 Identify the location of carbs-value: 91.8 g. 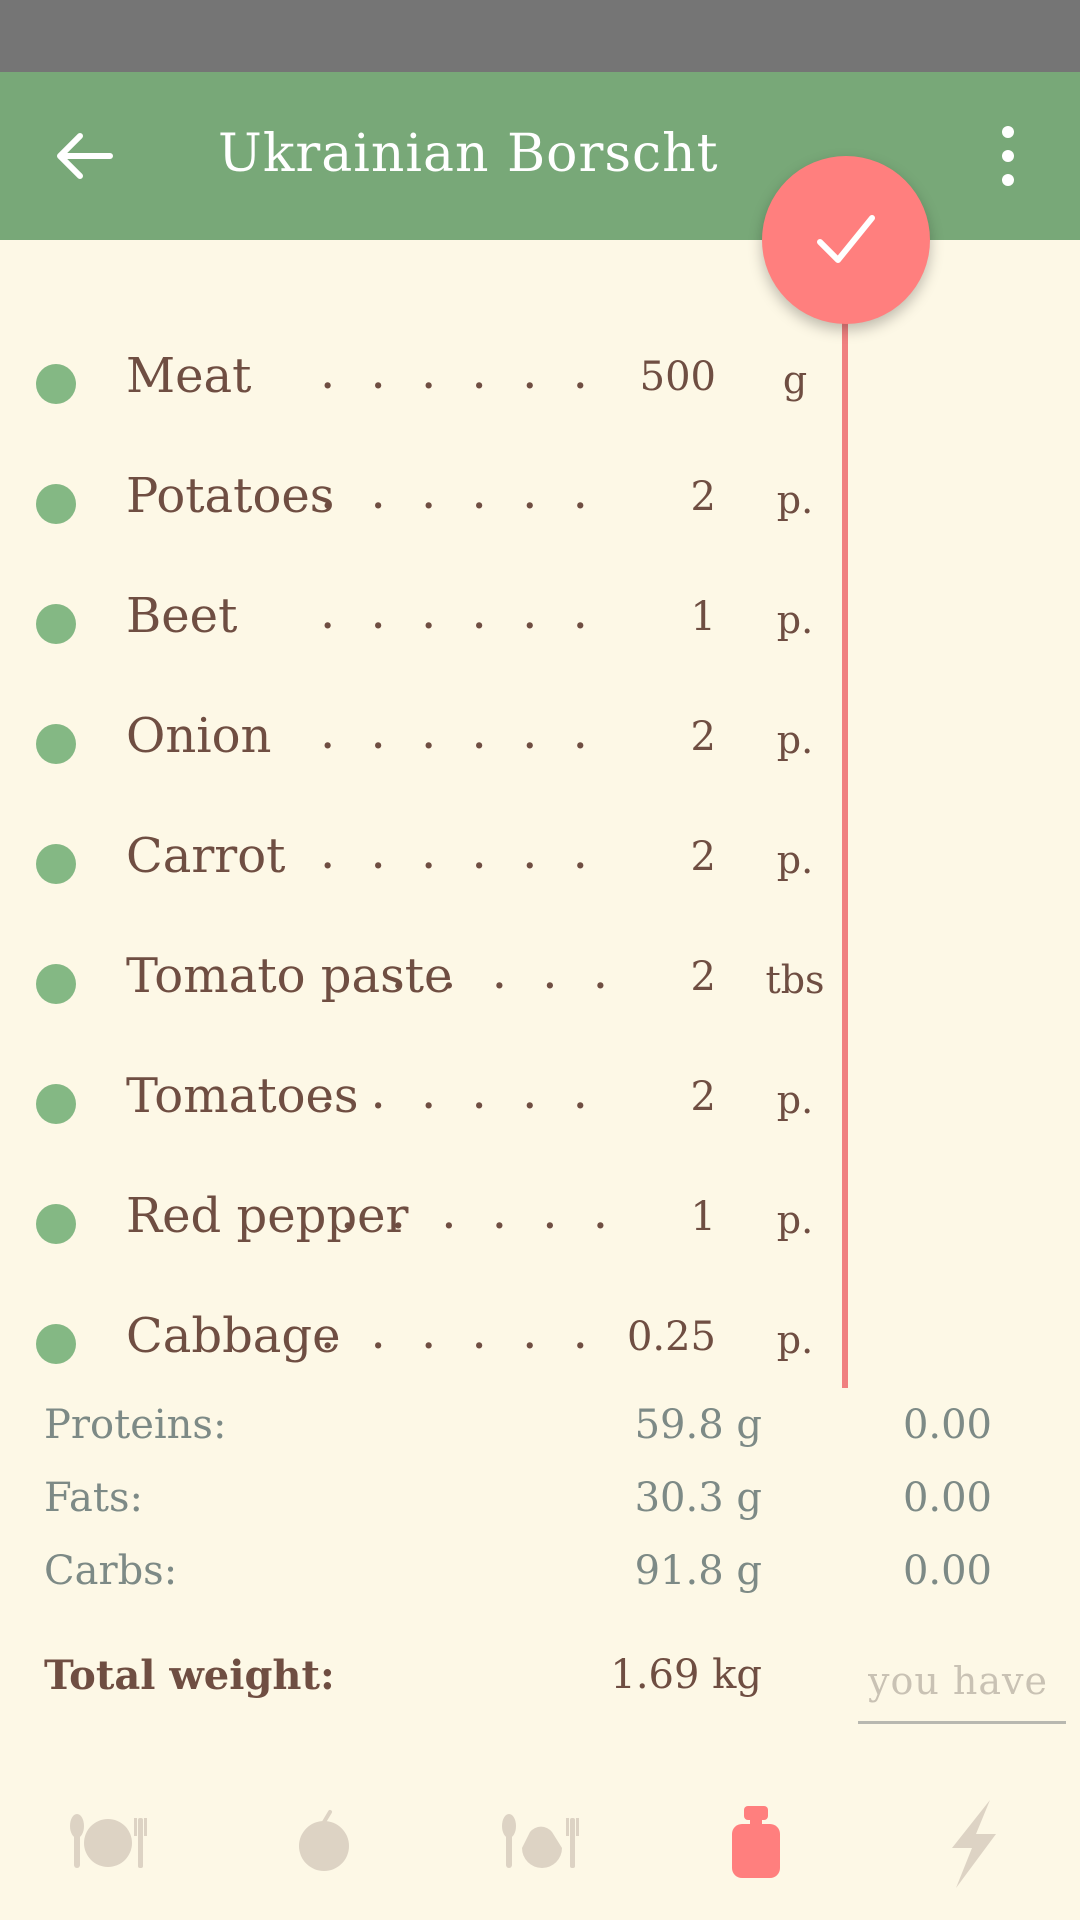
(698, 1571).